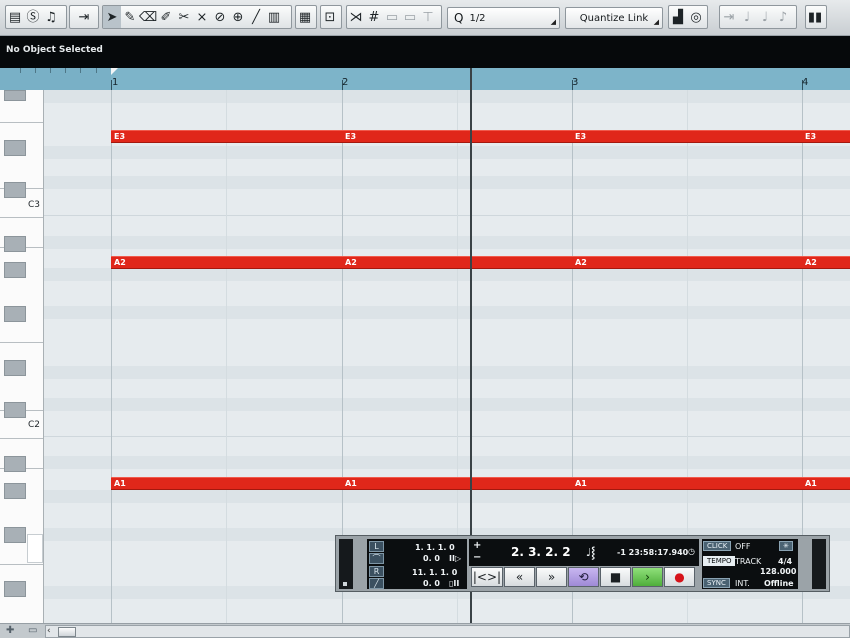  What do you see at coordinates (184, 17) in the screenshot?
I see `split-tool-icon: ✂` at bounding box center [184, 17].